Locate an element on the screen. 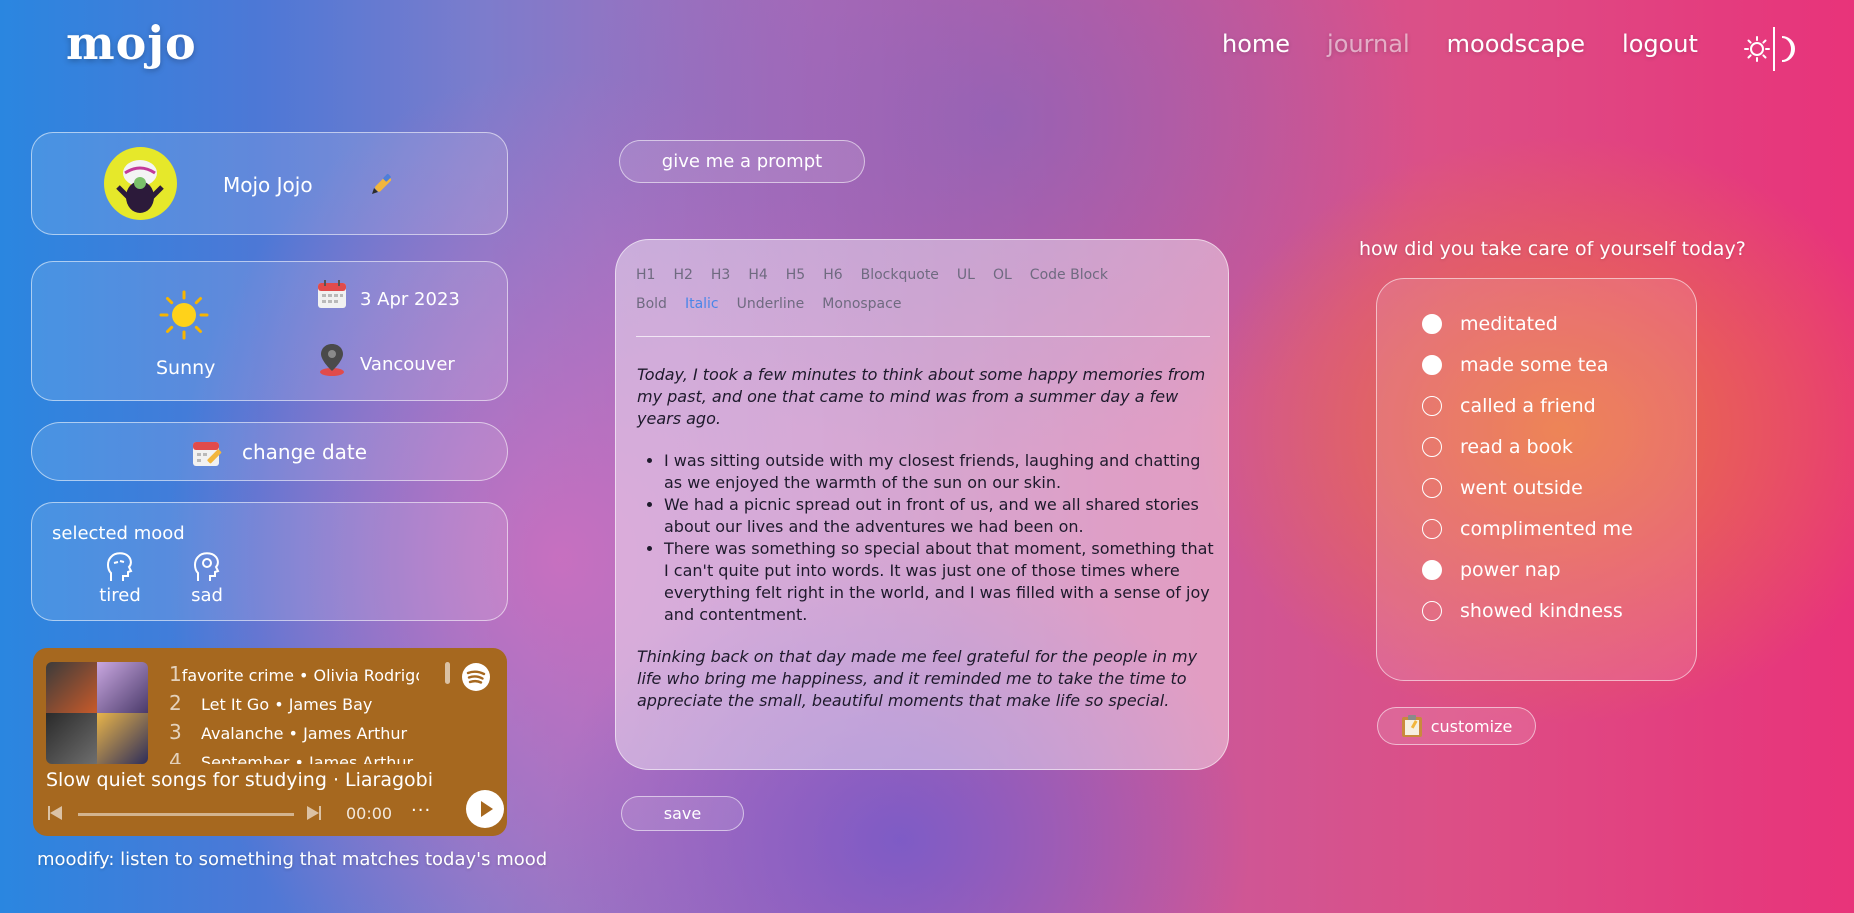  mood-label: tired is located at coordinates (120, 595).